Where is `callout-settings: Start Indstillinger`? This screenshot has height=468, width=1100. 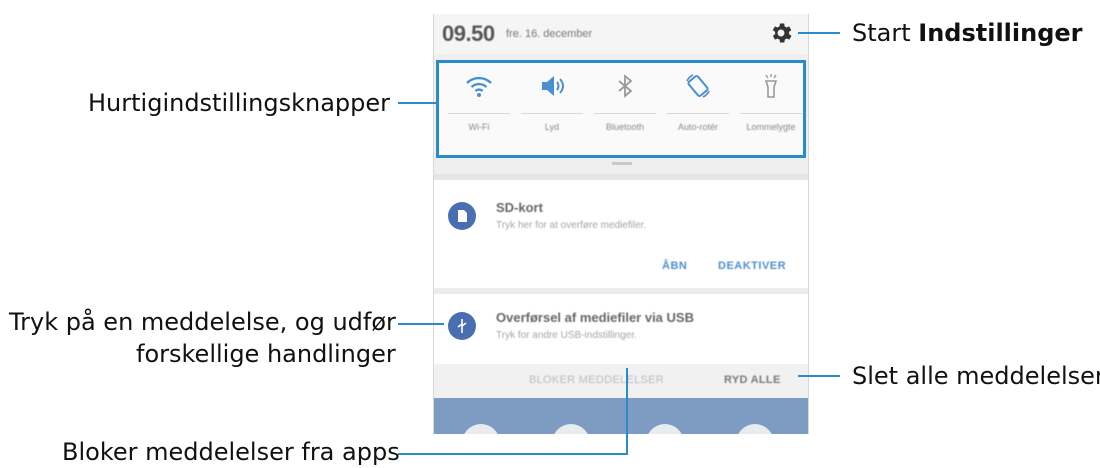 callout-settings: Start Indstillinger is located at coordinates (967, 33).